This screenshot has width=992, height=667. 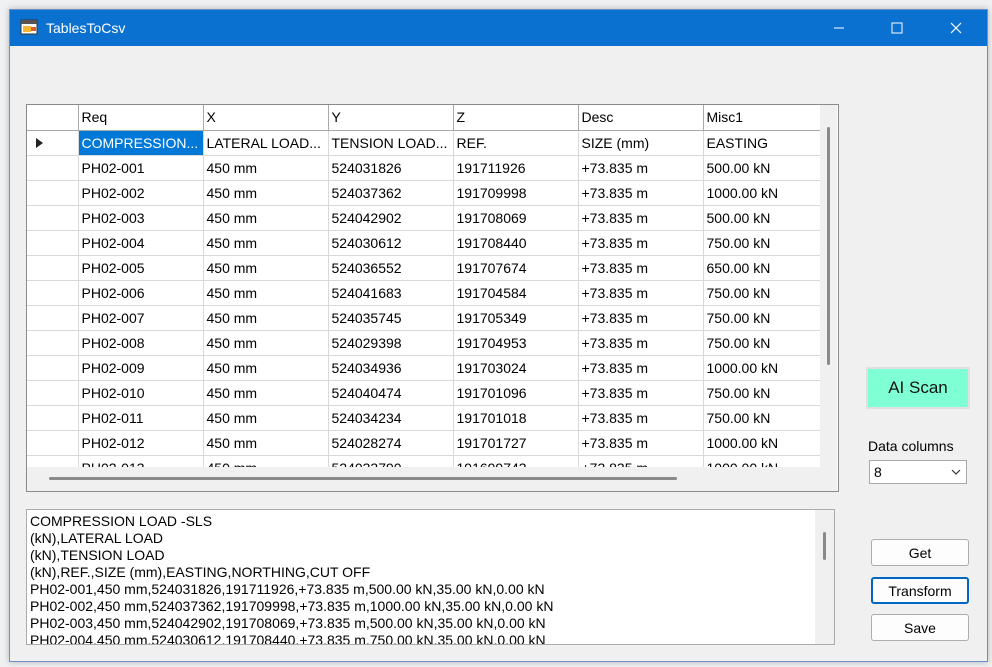 What do you see at coordinates (141, 118) in the screenshot?
I see `column-header: Req` at bounding box center [141, 118].